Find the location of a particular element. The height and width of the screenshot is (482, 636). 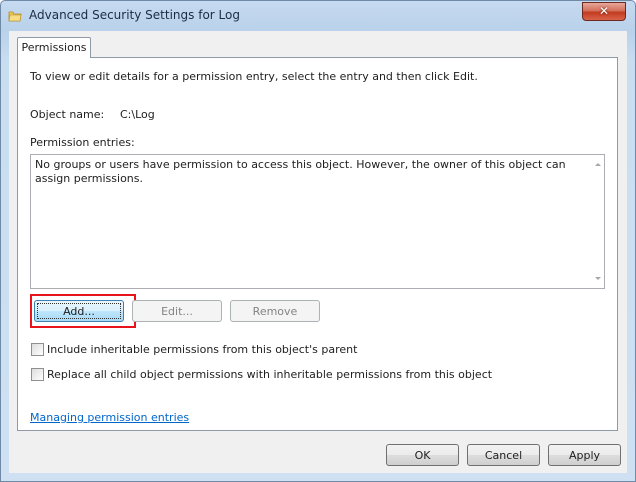

apply-button: Apply is located at coordinates (584, 455).